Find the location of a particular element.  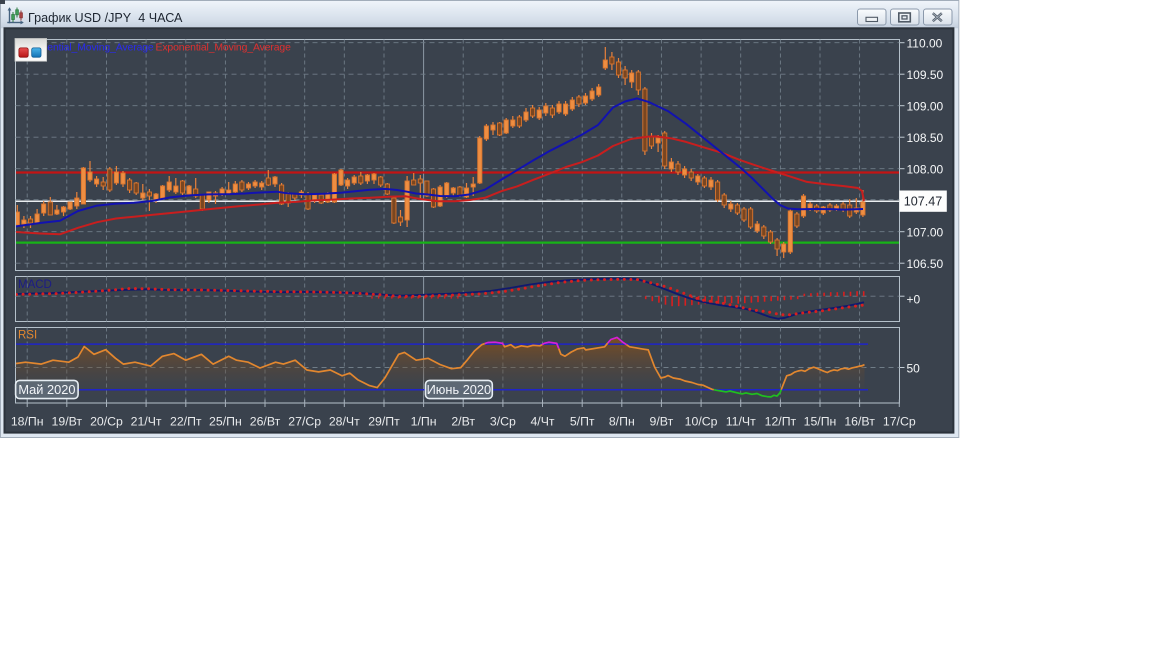

svg-text: 16/Вт is located at coordinates (859, 422).